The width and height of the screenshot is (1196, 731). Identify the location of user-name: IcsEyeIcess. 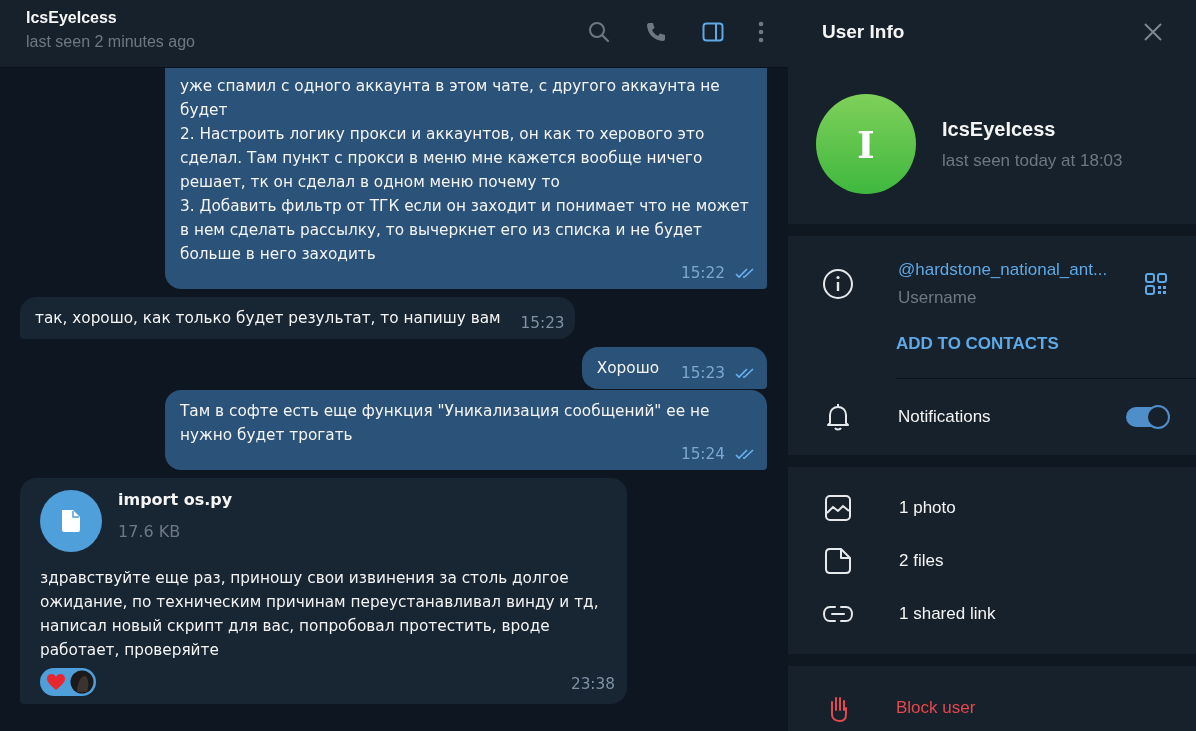
(999, 129).